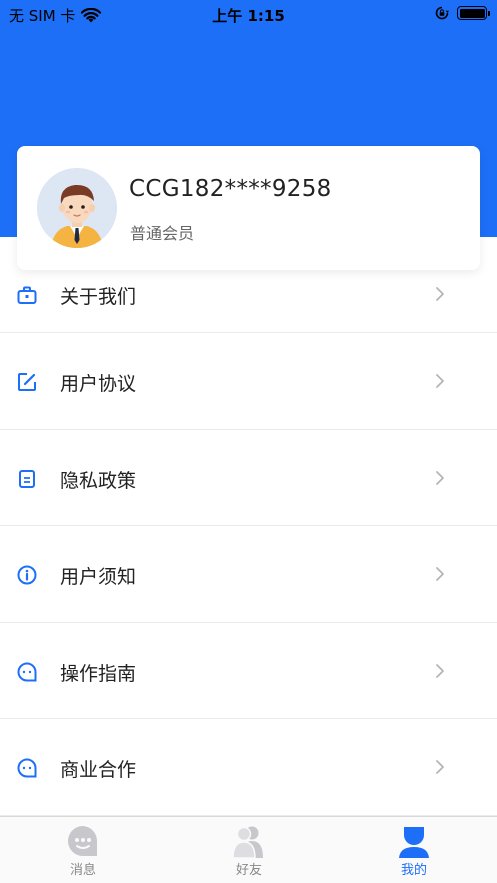 The height and width of the screenshot is (883, 497). What do you see at coordinates (83, 841) in the screenshot?
I see `message-icon` at bounding box center [83, 841].